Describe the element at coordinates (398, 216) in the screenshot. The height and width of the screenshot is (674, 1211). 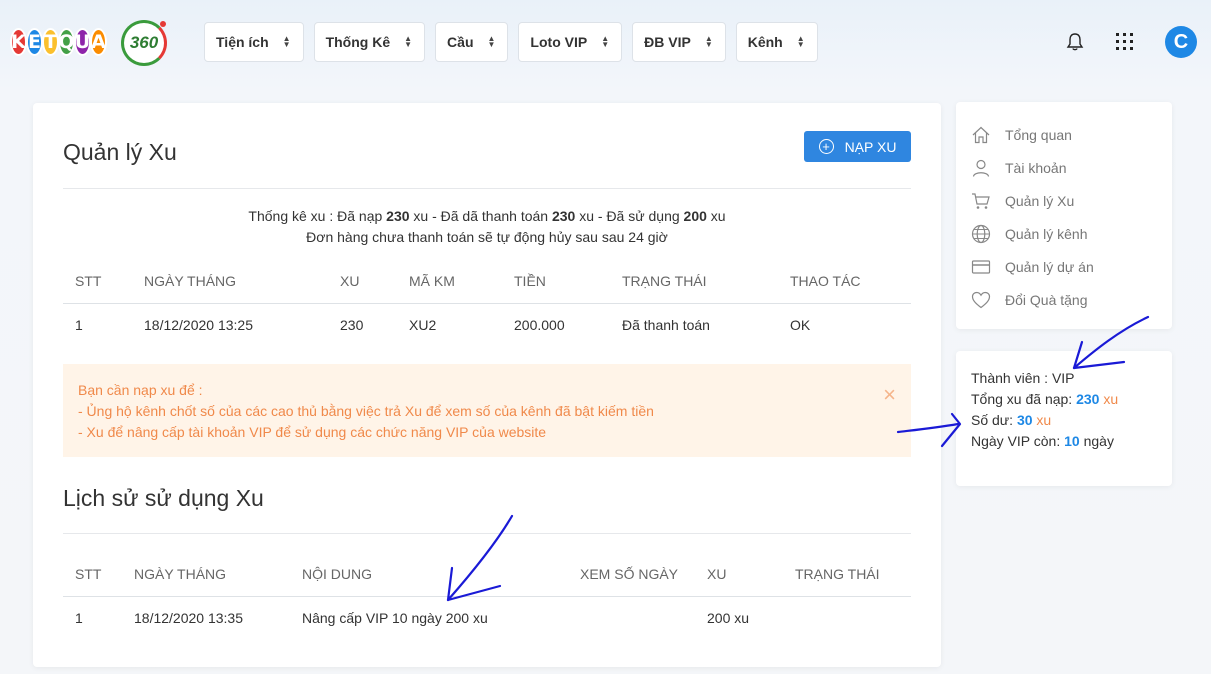
I see `stats-deposited: 230` at that location.